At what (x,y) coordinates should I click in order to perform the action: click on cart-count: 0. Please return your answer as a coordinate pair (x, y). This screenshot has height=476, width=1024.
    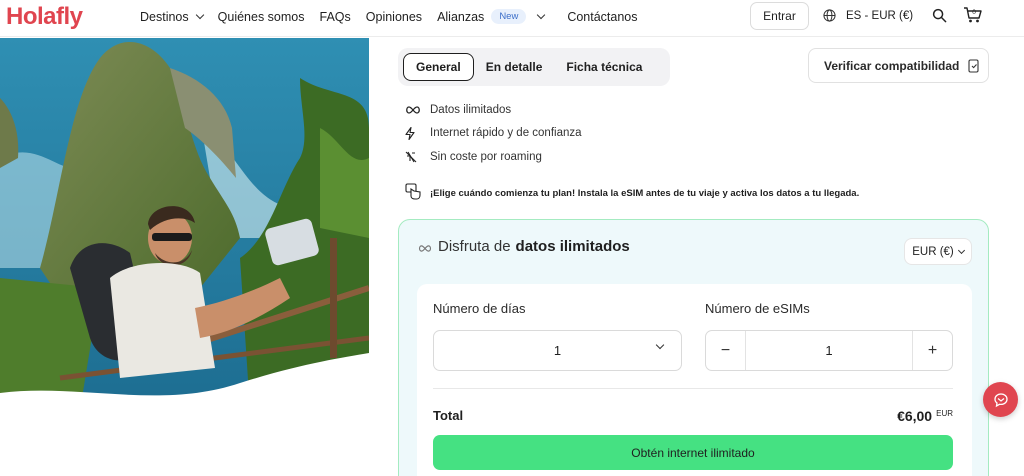
    Looking at the image, I should click on (974, 12).